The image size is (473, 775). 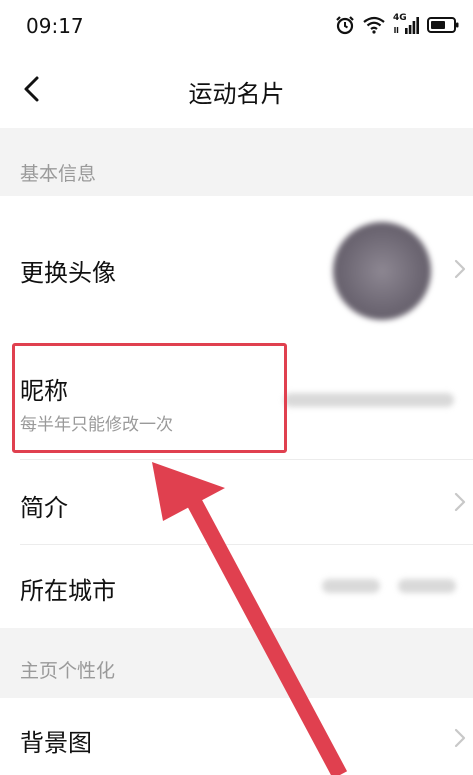 What do you see at coordinates (58, 174) in the screenshot?
I see `section-title: 基本信息` at bounding box center [58, 174].